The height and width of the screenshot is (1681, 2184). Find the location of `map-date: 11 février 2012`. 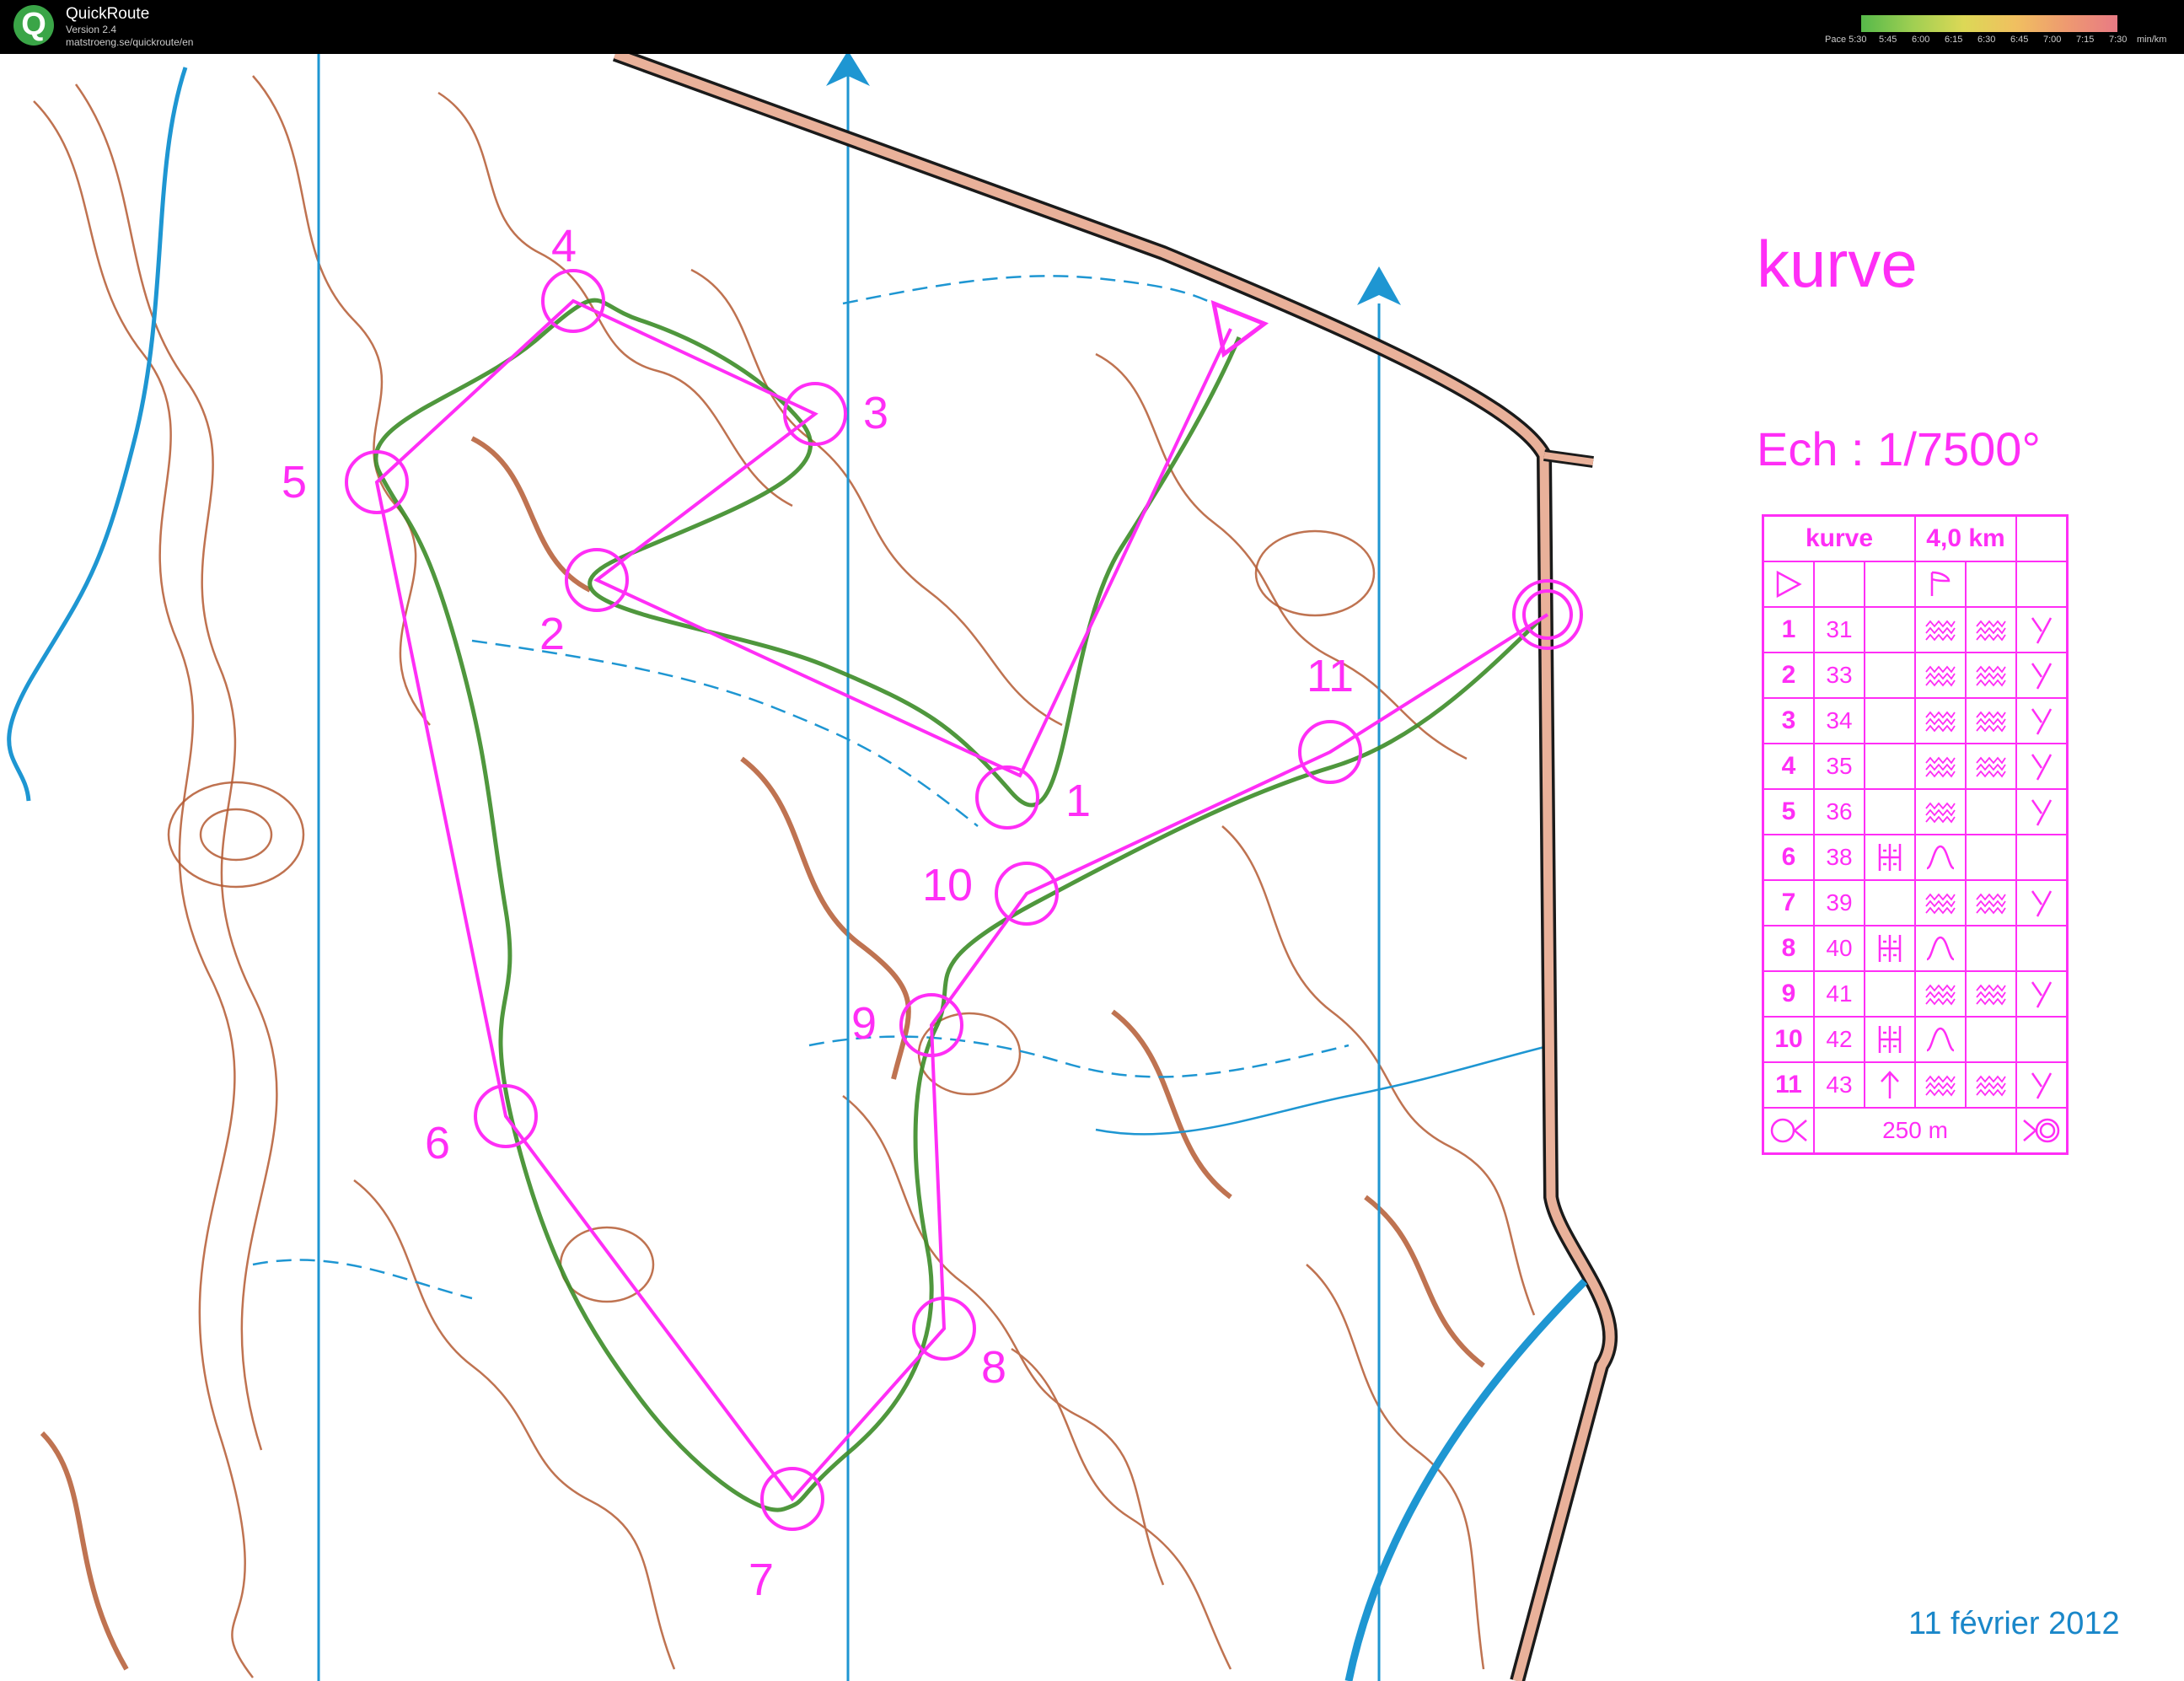

map-date: 11 février 2012 is located at coordinates (2014, 1623).